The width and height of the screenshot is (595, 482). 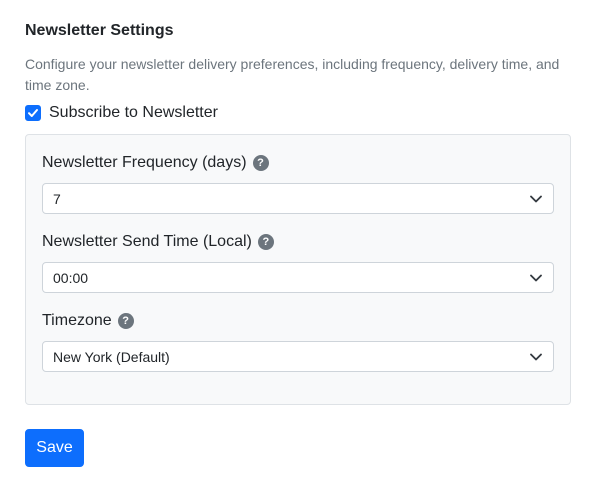 What do you see at coordinates (147, 241) in the screenshot?
I see `send-time-label: Newsletter Send Time (Local)` at bounding box center [147, 241].